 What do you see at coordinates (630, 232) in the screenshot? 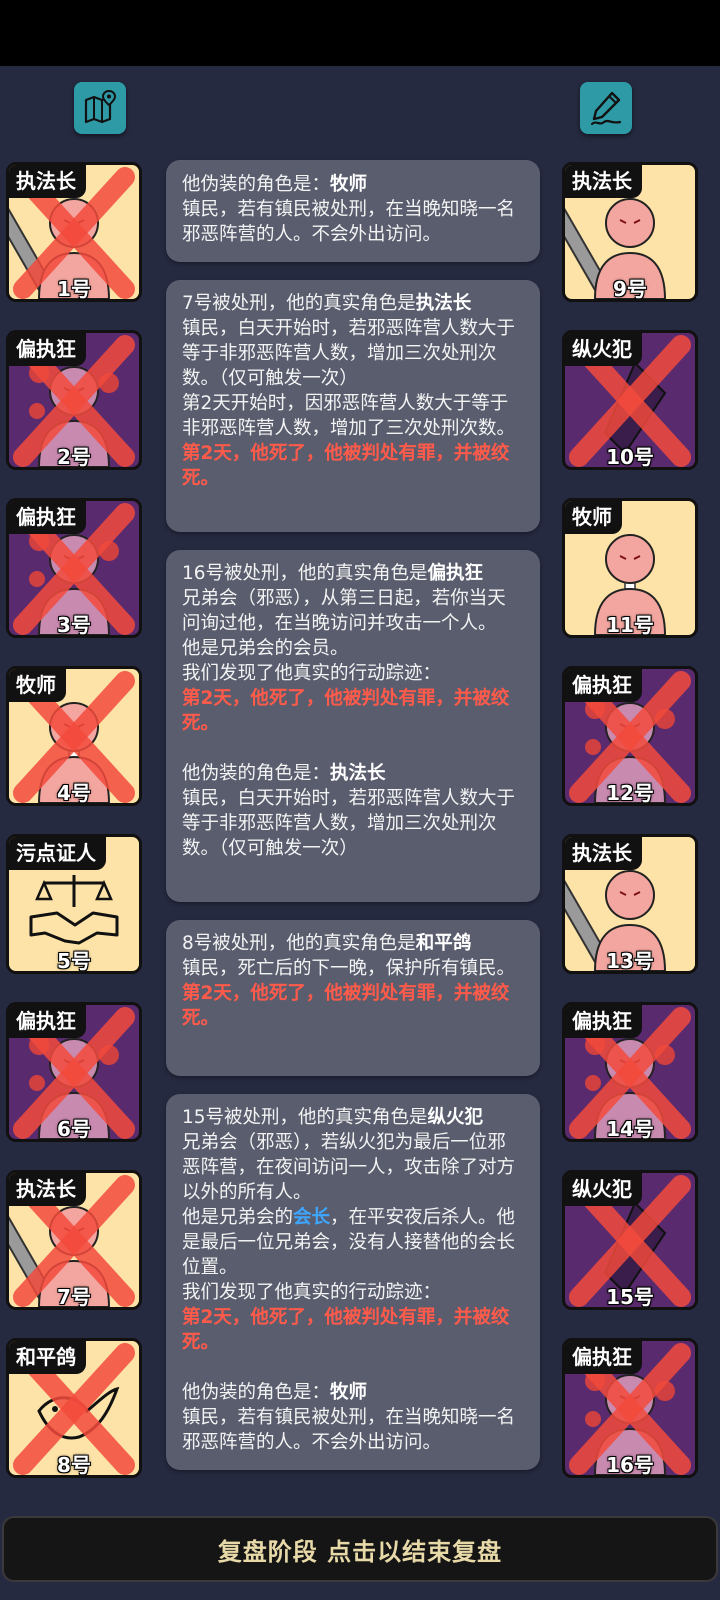
I see `player-card: 执法长 9号` at bounding box center [630, 232].